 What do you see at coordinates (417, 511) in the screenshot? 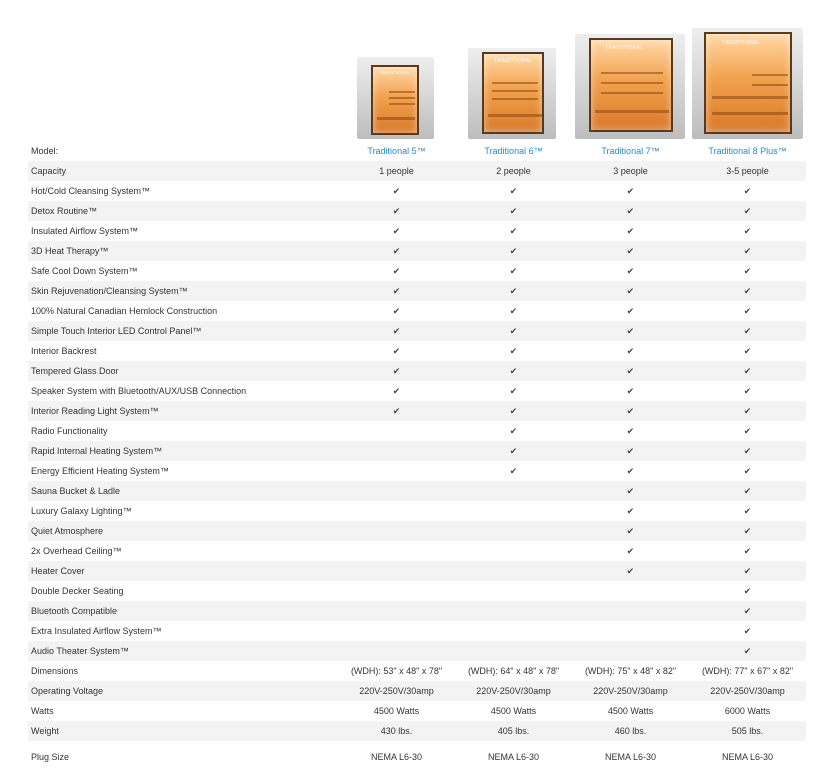
I see `feature-row: Luxury Galaxy Lighting™ ✔ ✔` at bounding box center [417, 511].